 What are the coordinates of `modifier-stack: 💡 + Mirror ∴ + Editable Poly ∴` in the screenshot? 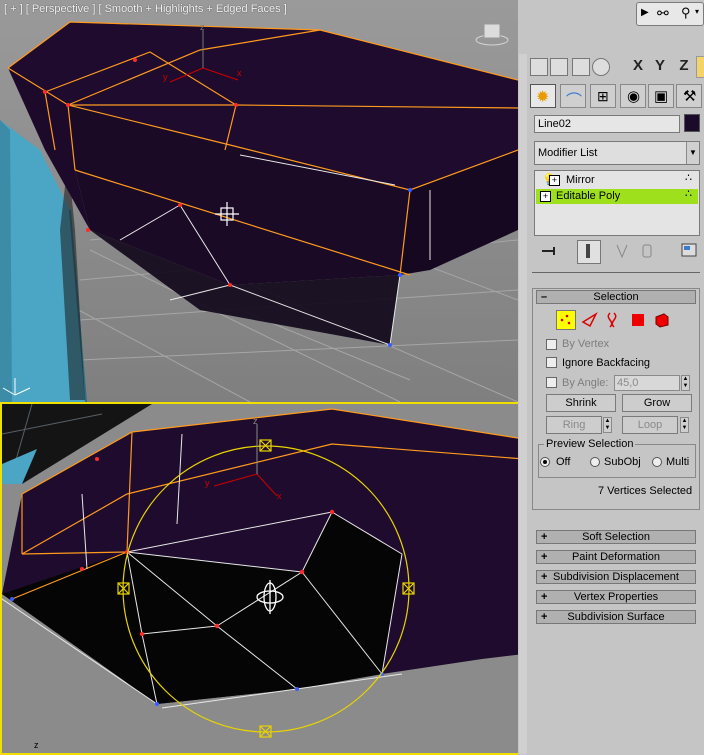 It's located at (617, 203).